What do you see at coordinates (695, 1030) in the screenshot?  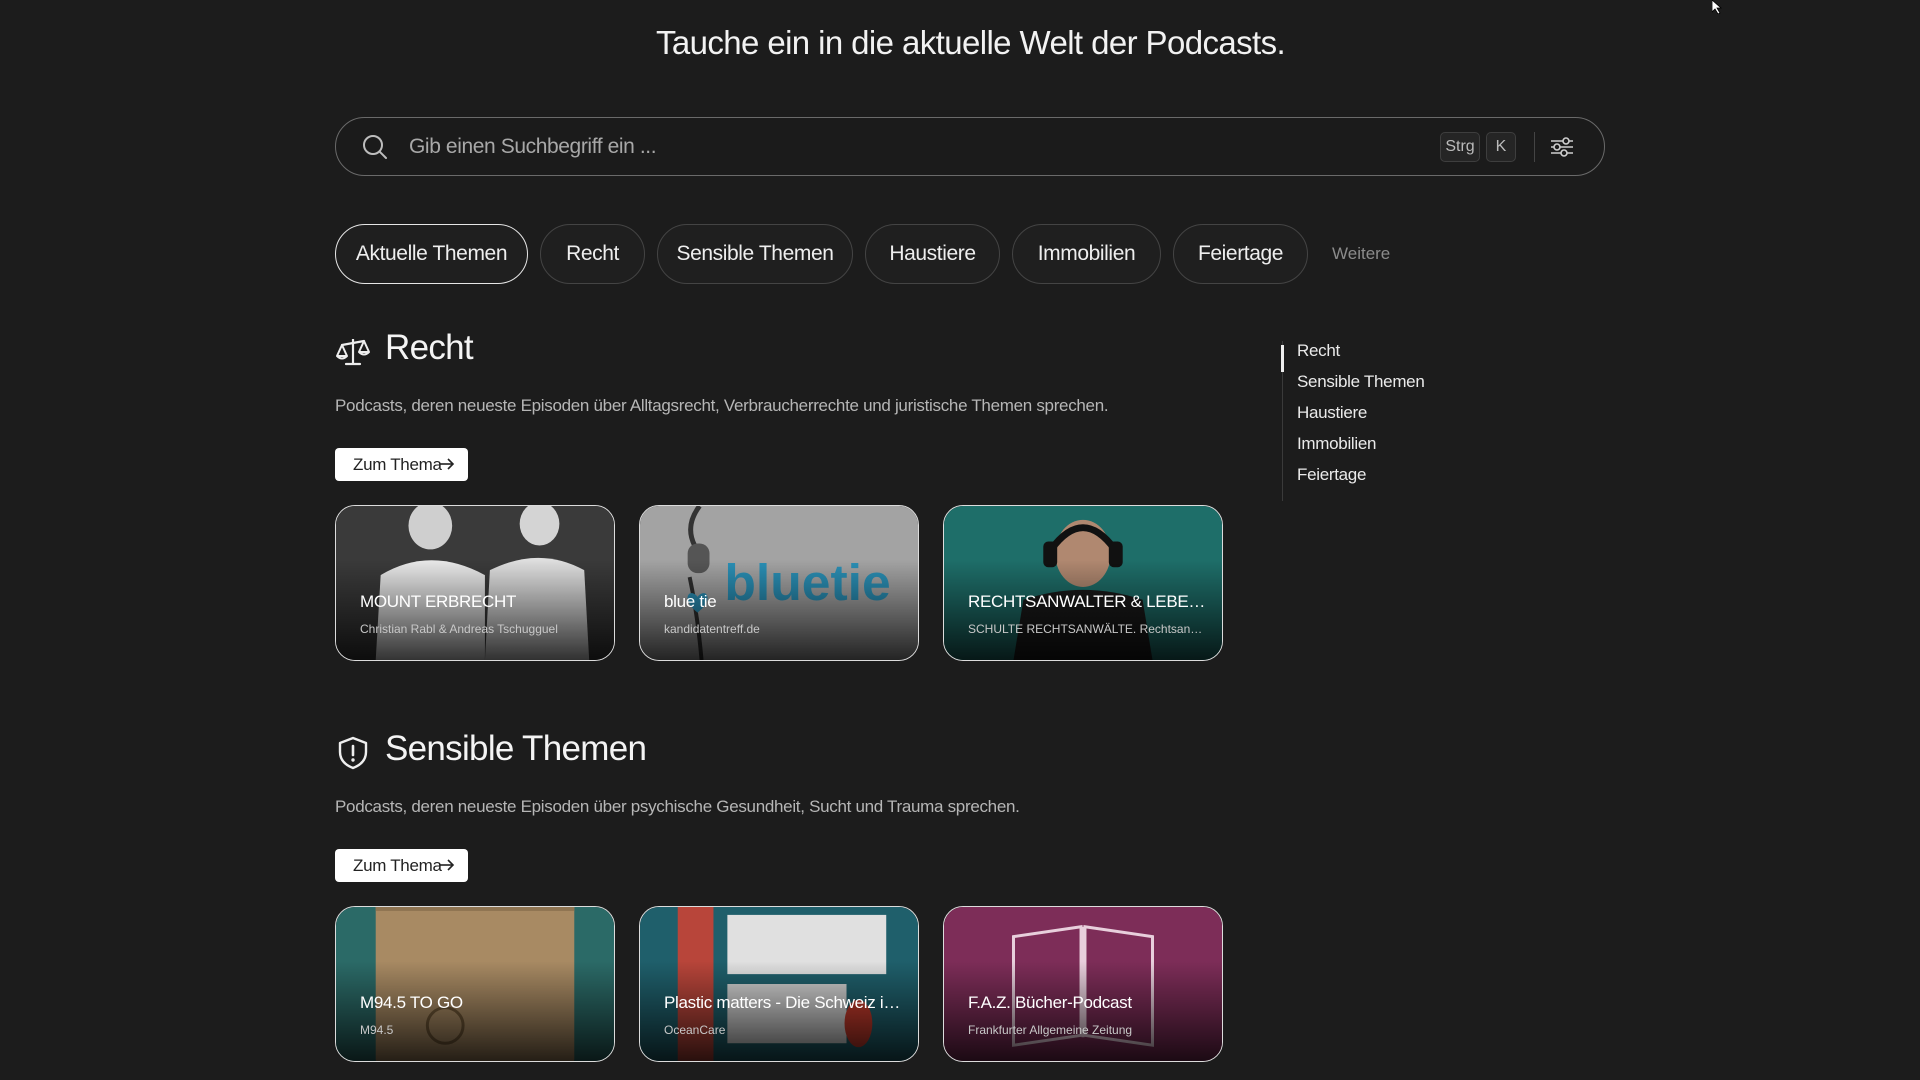 I see `podcast-author: OceanCare` at bounding box center [695, 1030].